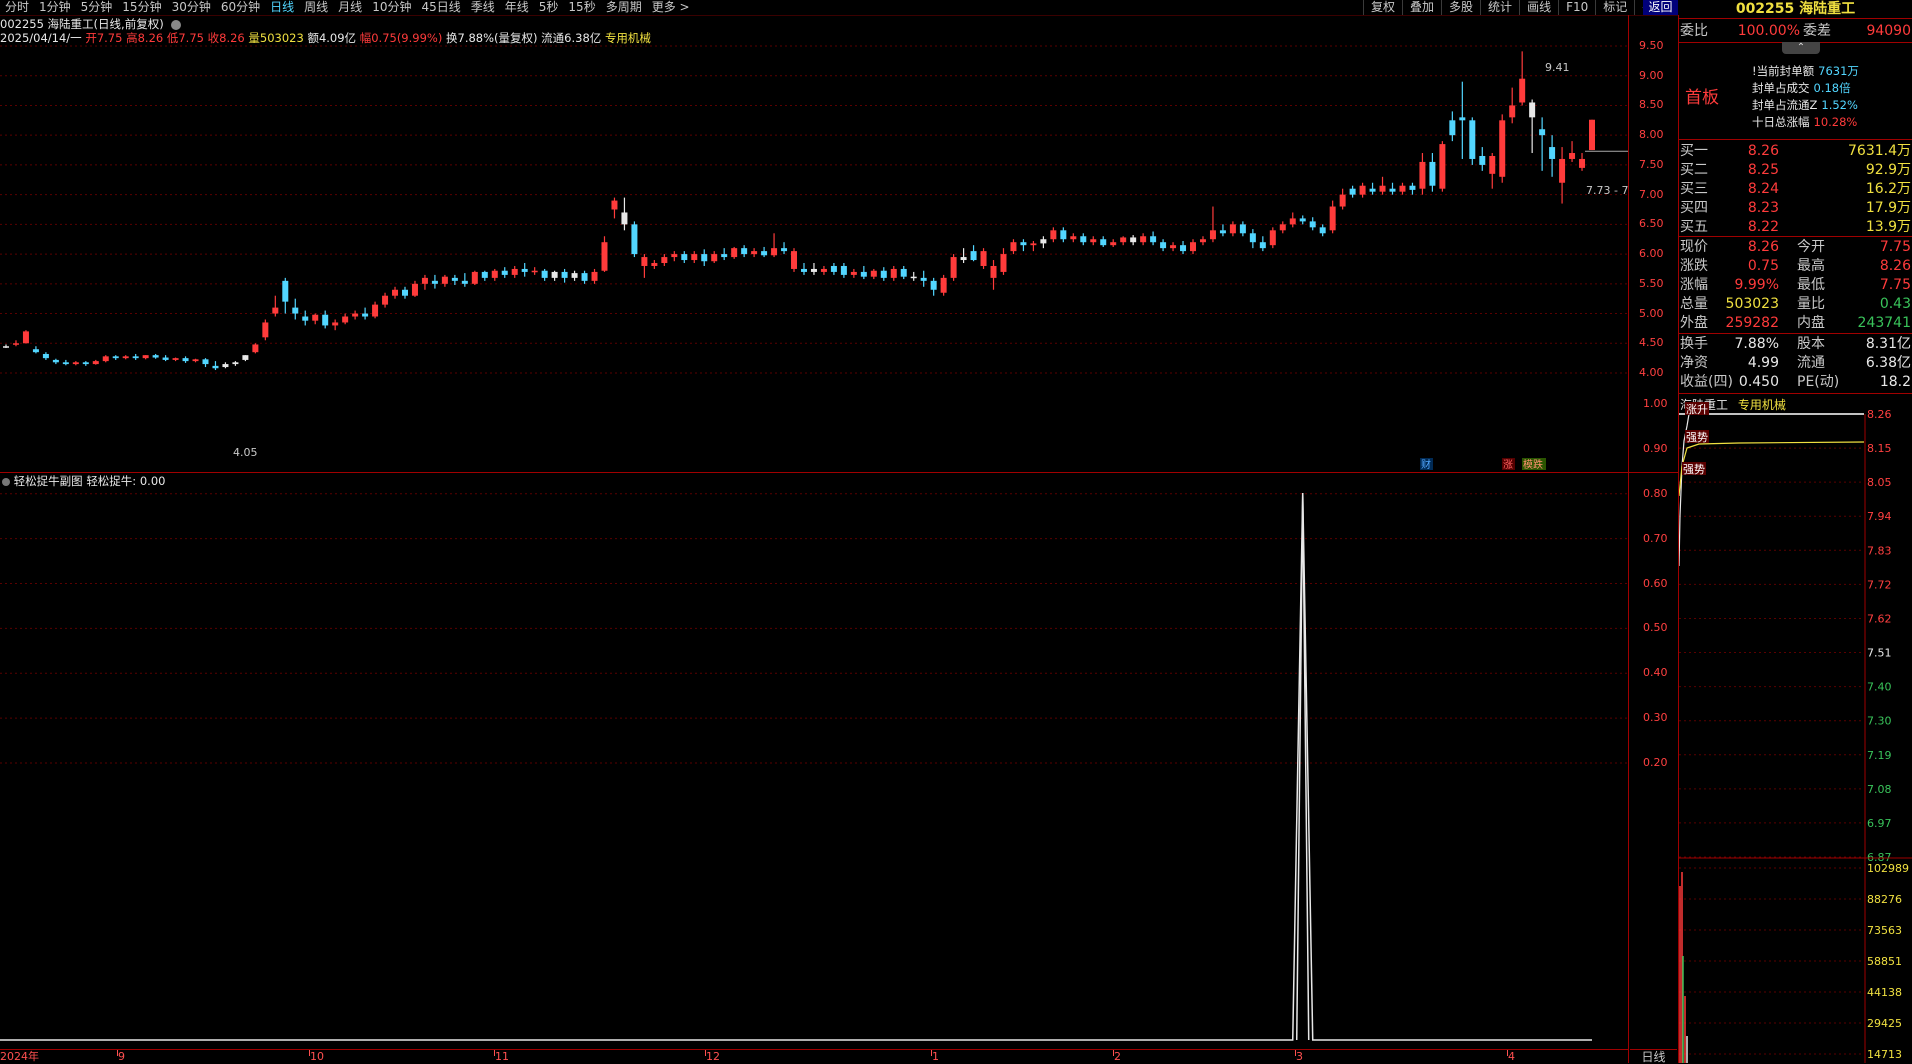 This screenshot has width=1912, height=1064. I want to click on toolbar-button: 画线, so click(1538, 7).